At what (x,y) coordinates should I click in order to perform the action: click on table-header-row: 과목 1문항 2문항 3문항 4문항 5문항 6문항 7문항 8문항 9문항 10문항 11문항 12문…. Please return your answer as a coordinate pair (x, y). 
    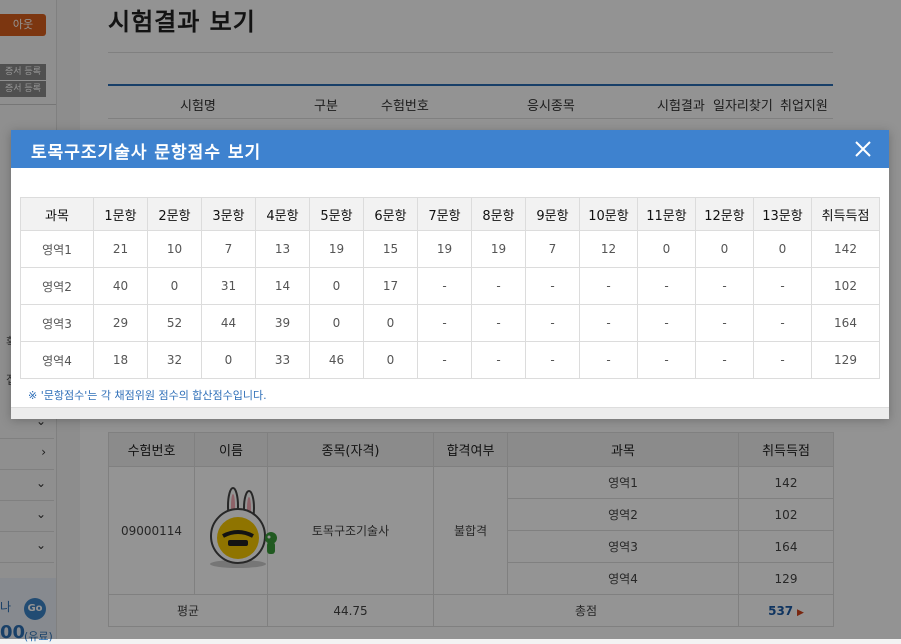
    Looking at the image, I should click on (450, 214).